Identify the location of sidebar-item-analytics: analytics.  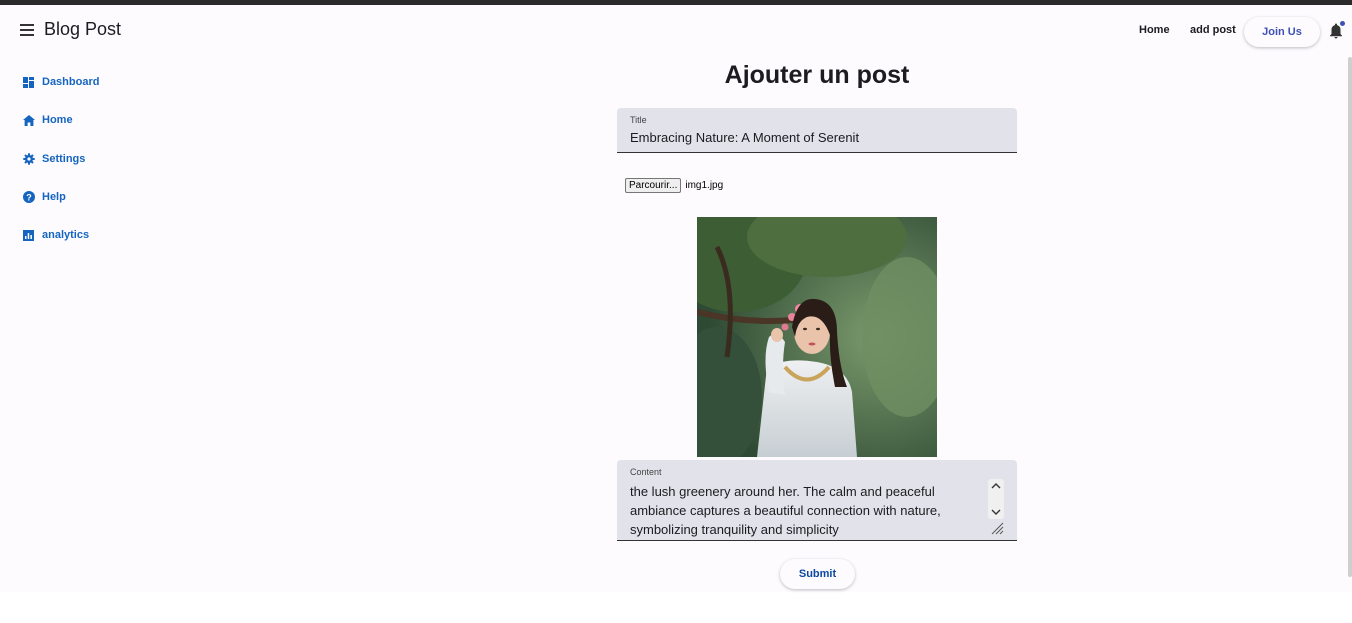
(55, 235).